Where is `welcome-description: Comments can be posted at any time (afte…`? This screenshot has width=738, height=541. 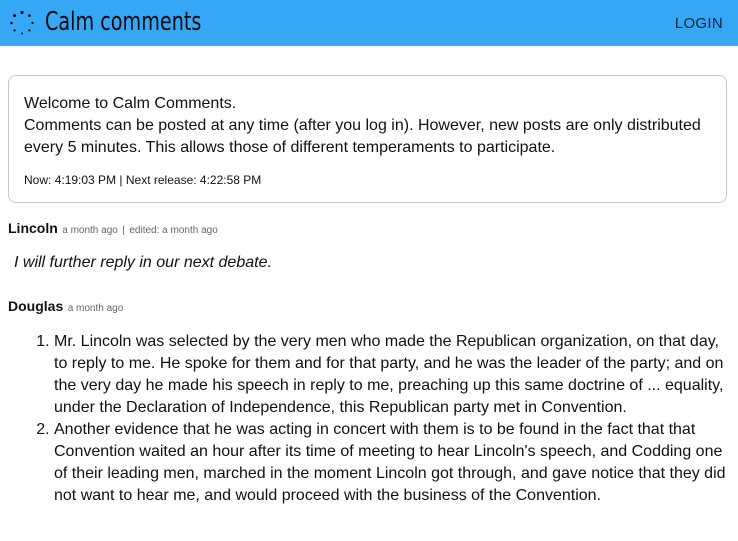
welcome-description: Comments can be posted at any time (afte… is located at coordinates (362, 136).